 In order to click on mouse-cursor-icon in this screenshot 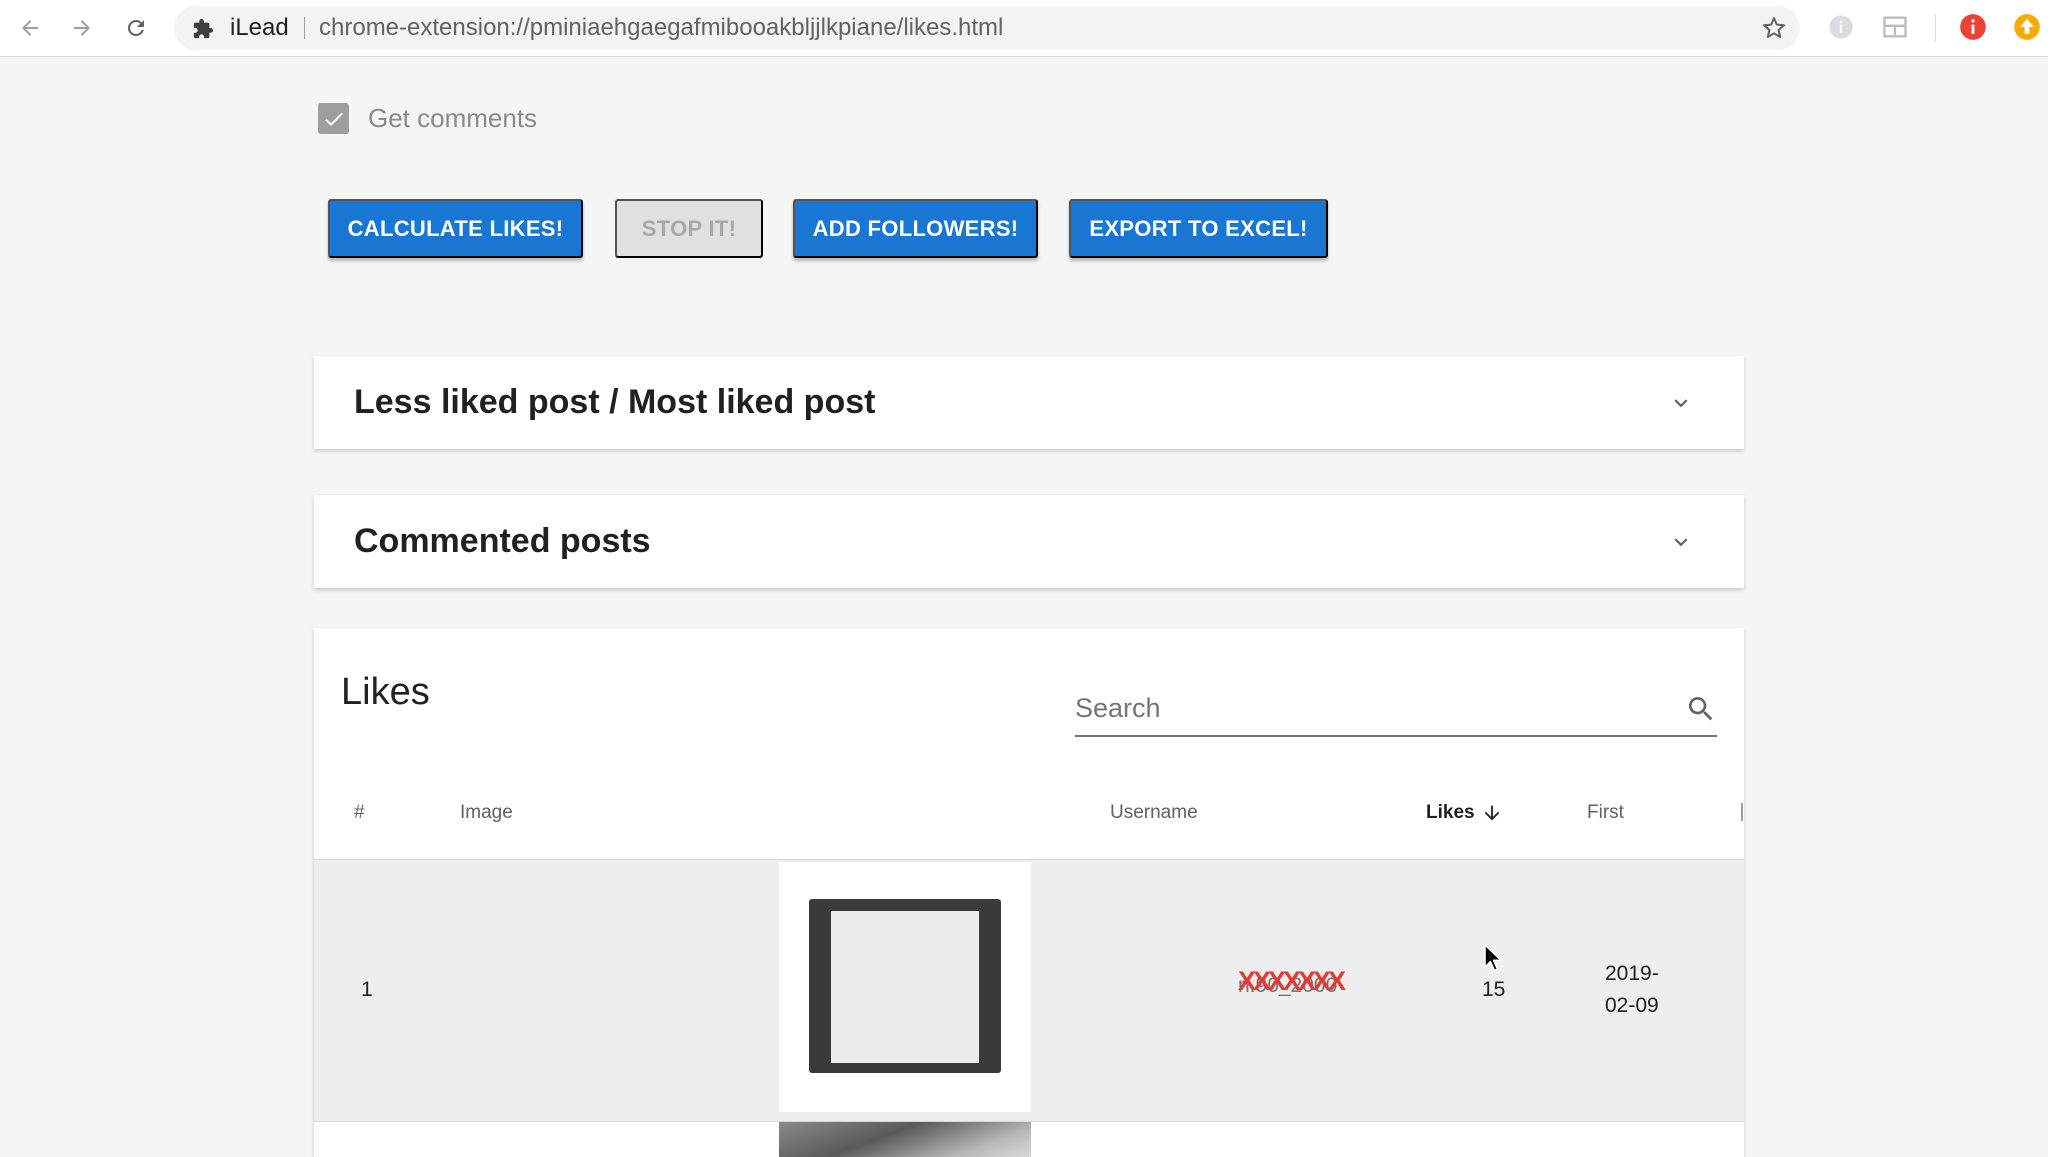, I will do `click(1493, 958)`.